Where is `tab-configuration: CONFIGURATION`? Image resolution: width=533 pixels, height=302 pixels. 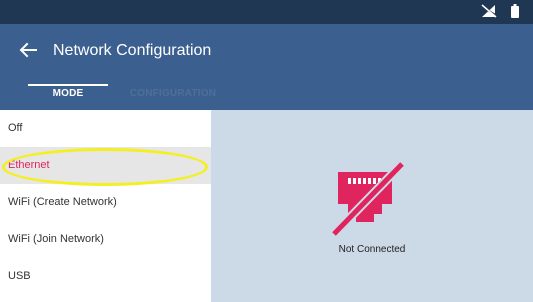 tab-configuration: CONFIGURATION is located at coordinates (173, 95).